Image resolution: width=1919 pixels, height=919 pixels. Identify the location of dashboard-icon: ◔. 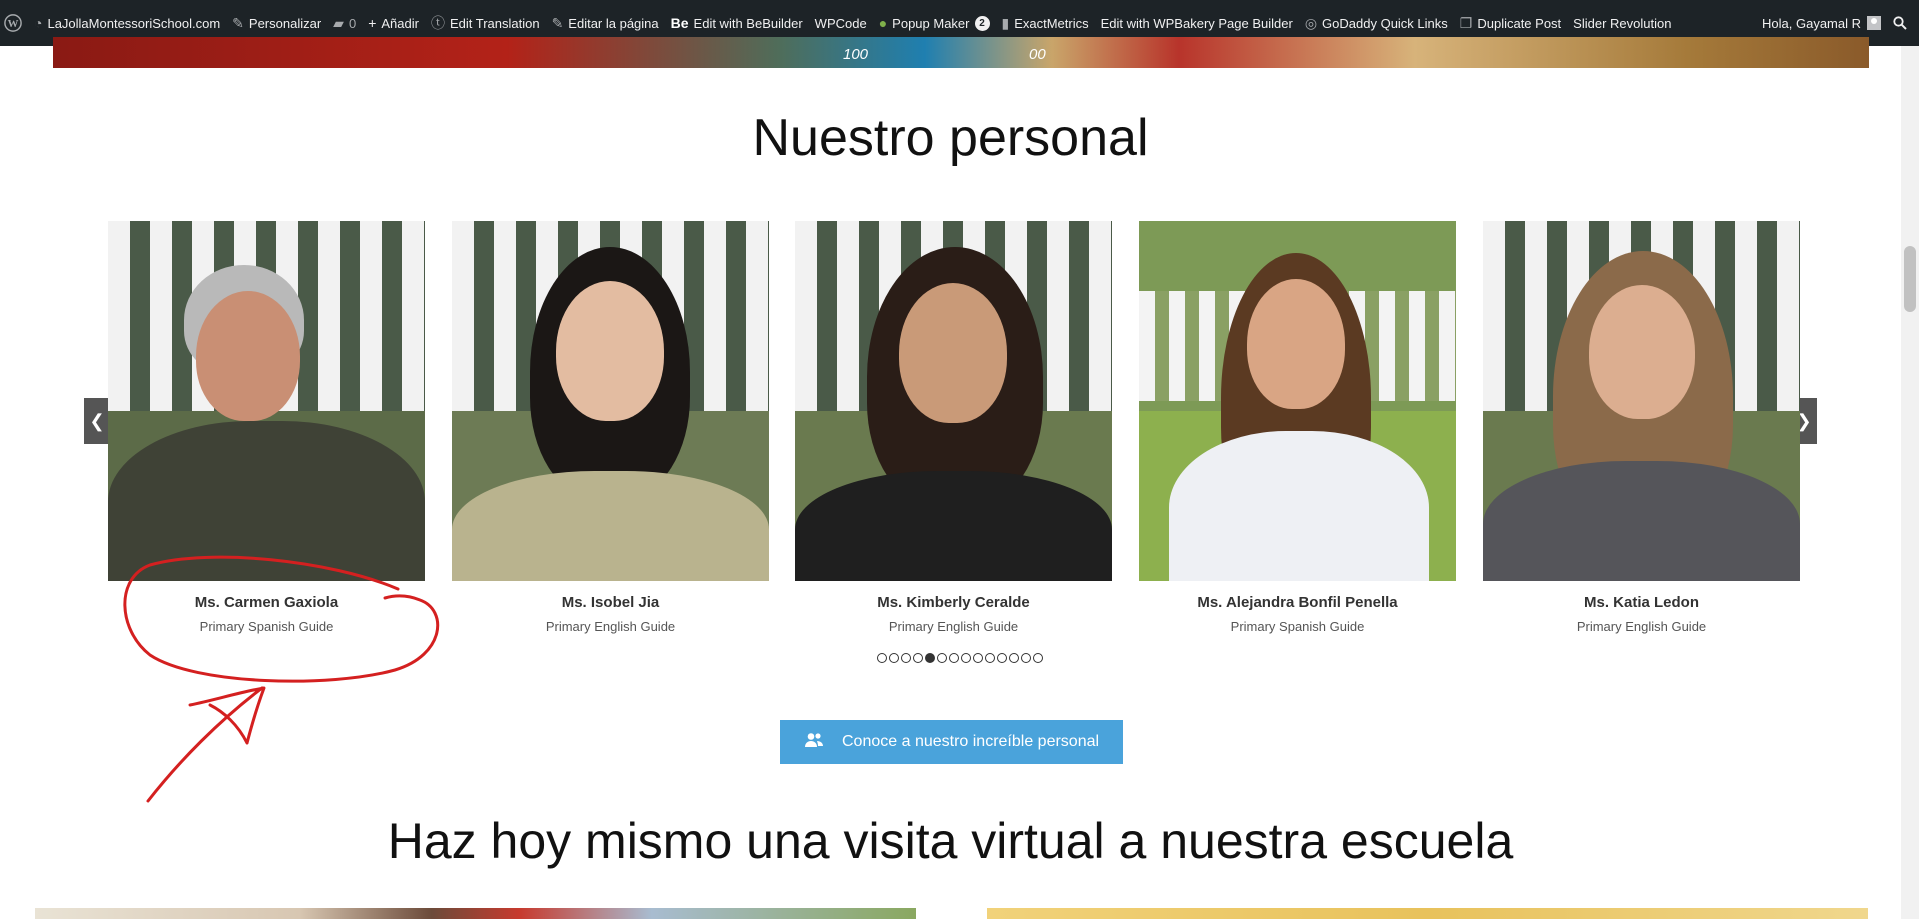
(38, 23).